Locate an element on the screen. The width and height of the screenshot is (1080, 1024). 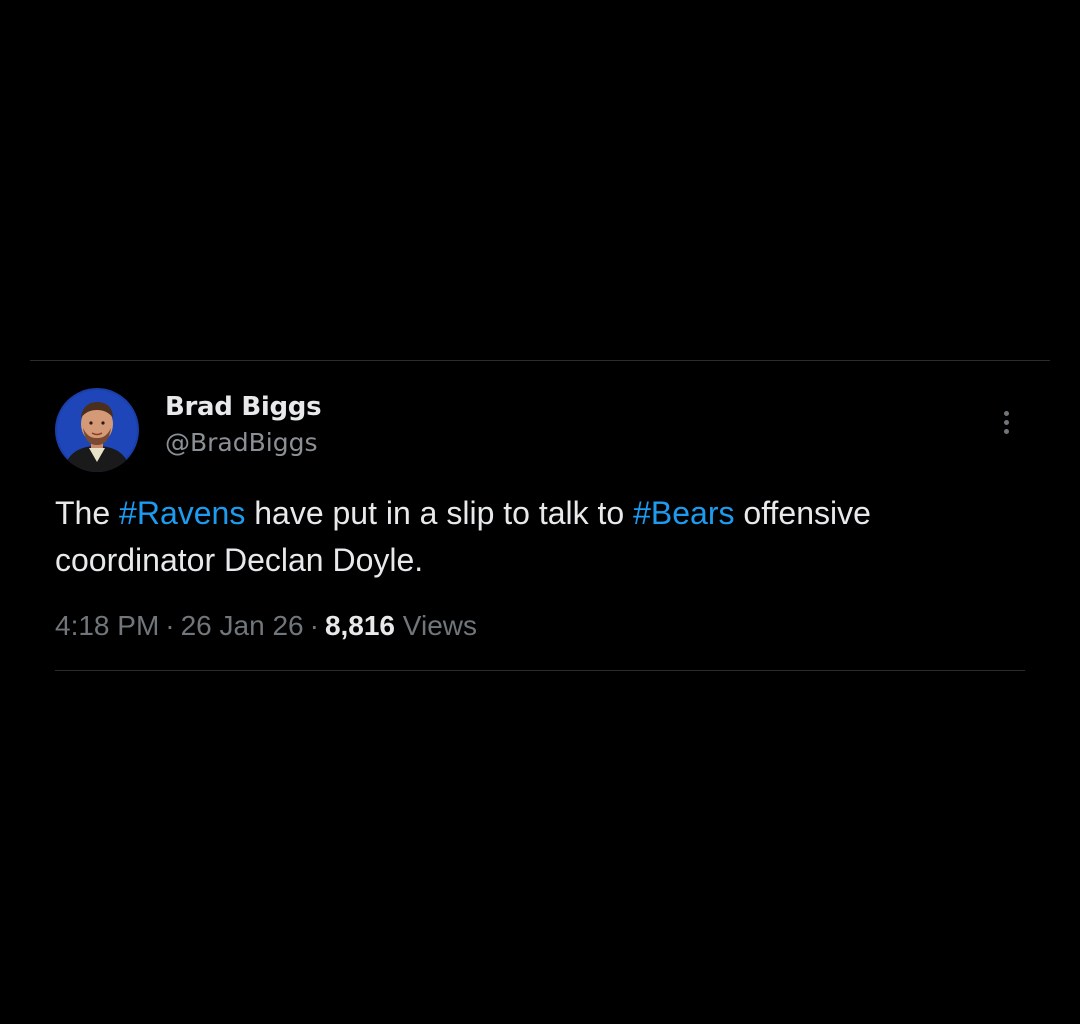
avatar is located at coordinates (97, 430).